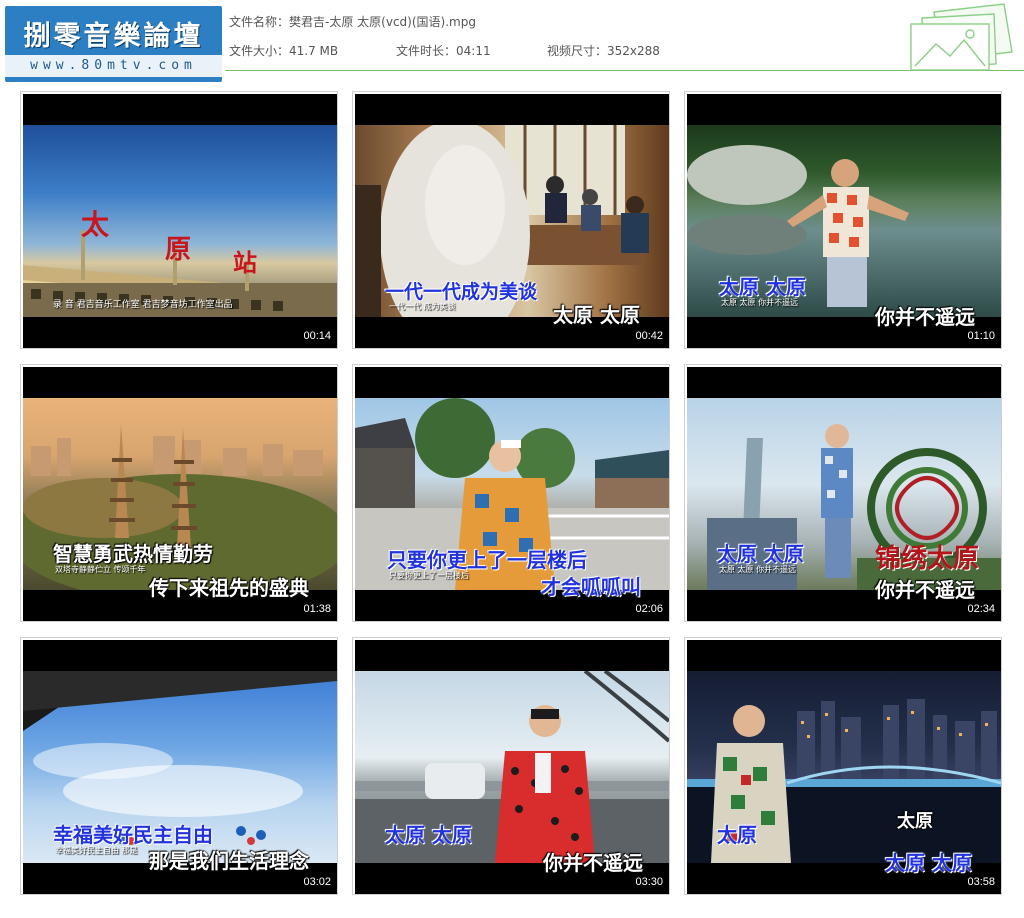  I want to click on timestamp: 00:14, so click(317, 336).